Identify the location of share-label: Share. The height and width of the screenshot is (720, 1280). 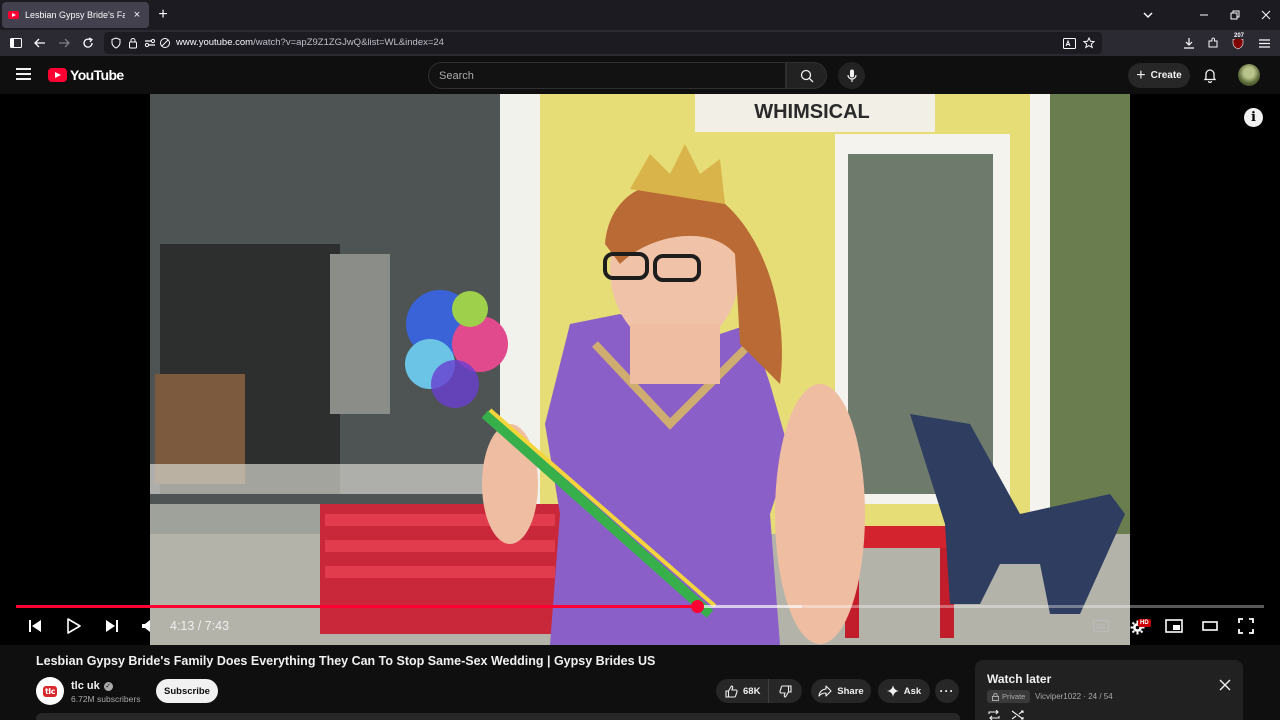
(850, 691).